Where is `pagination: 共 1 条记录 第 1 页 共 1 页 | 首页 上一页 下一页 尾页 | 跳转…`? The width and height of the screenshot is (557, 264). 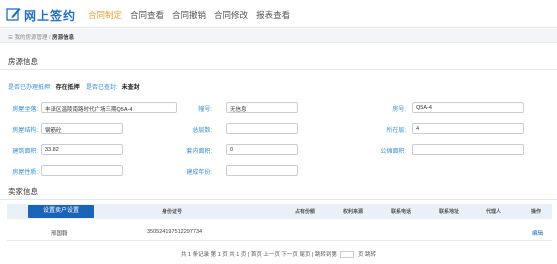 pagination: 共 1 条记录 第 1 页 共 1 页 | 首页 上一页 下一页 尾页 | 跳转… is located at coordinates (278, 254).